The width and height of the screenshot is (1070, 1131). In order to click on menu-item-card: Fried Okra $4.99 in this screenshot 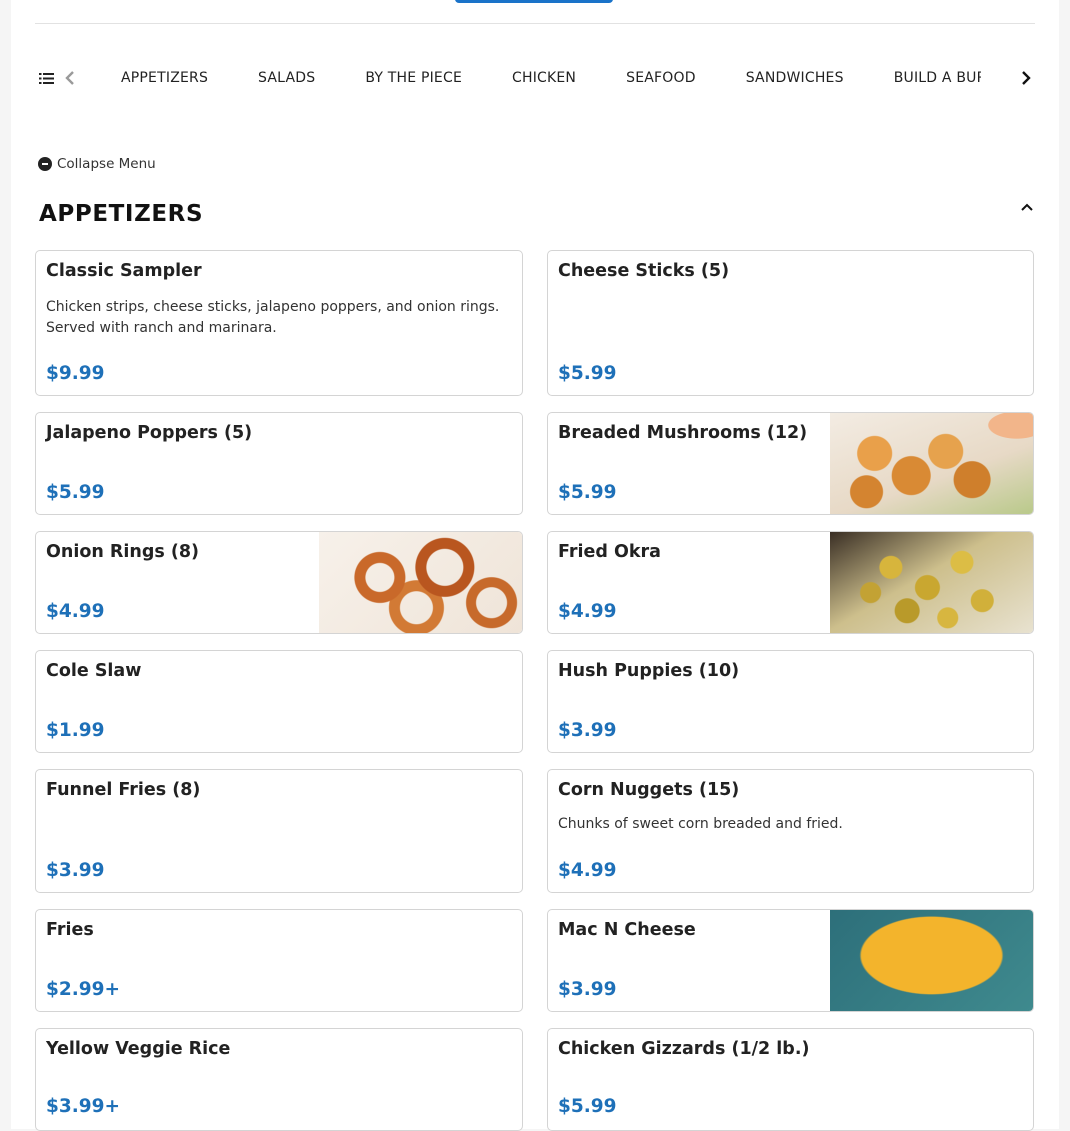, I will do `click(790, 582)`.